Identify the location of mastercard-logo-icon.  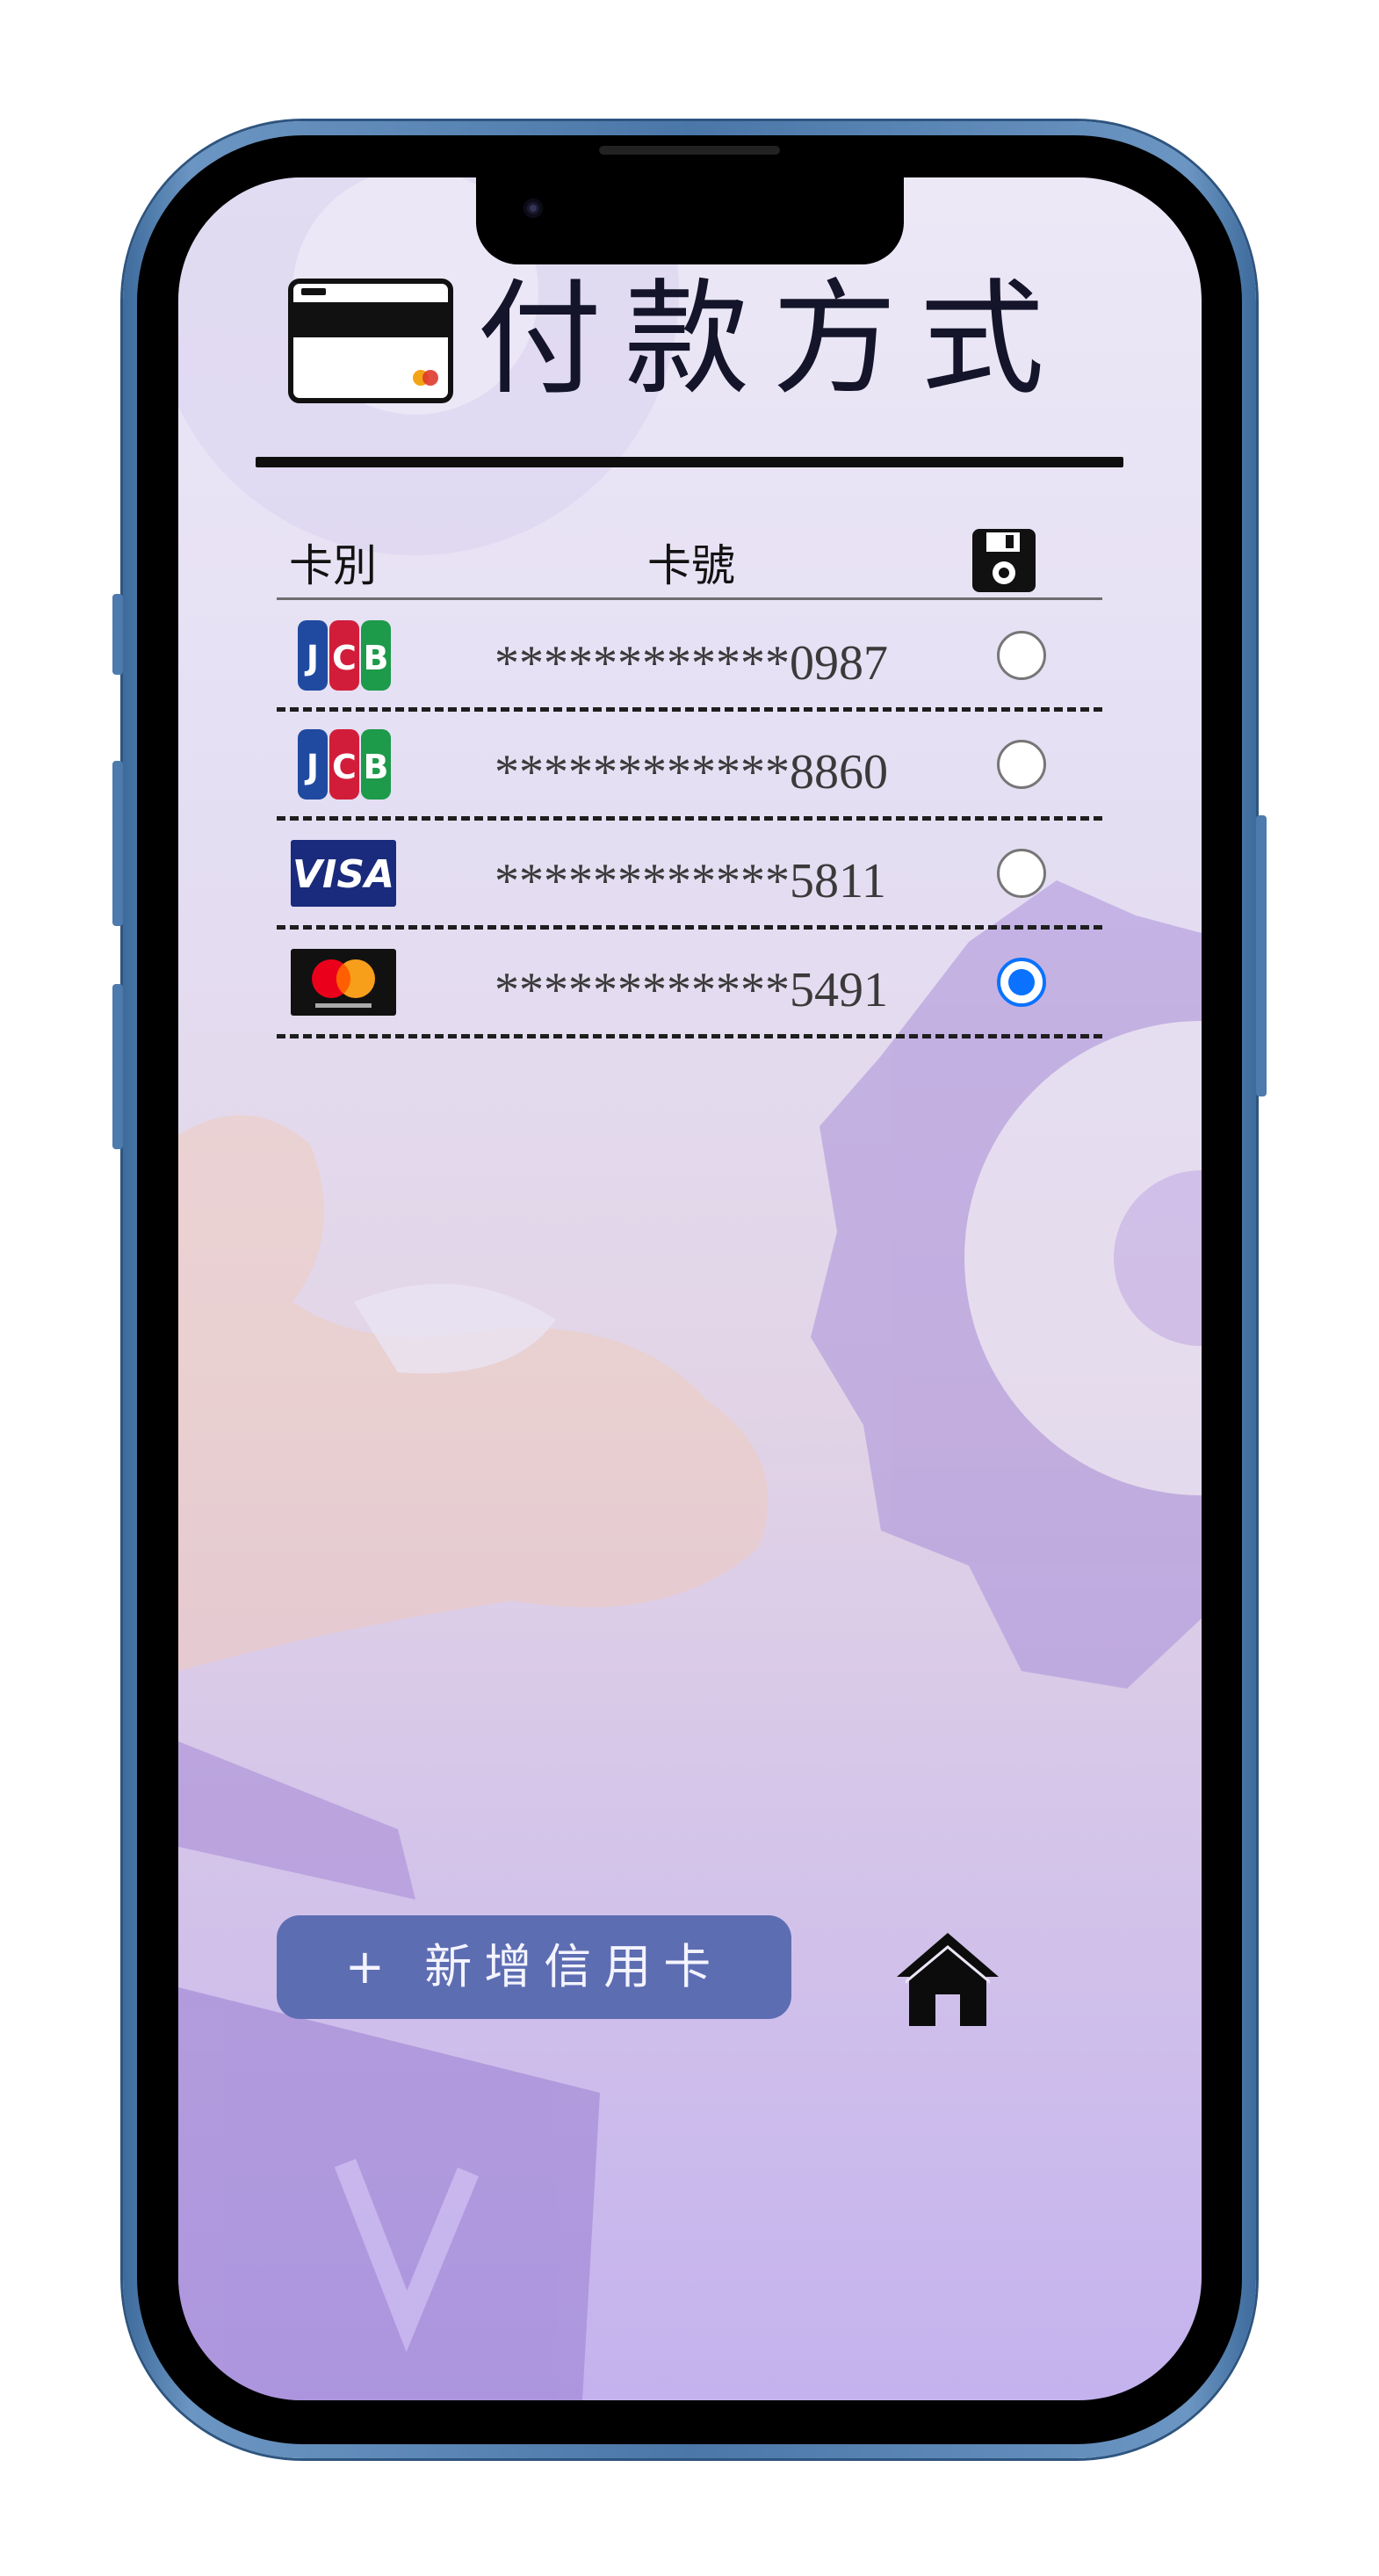
(343, 982).